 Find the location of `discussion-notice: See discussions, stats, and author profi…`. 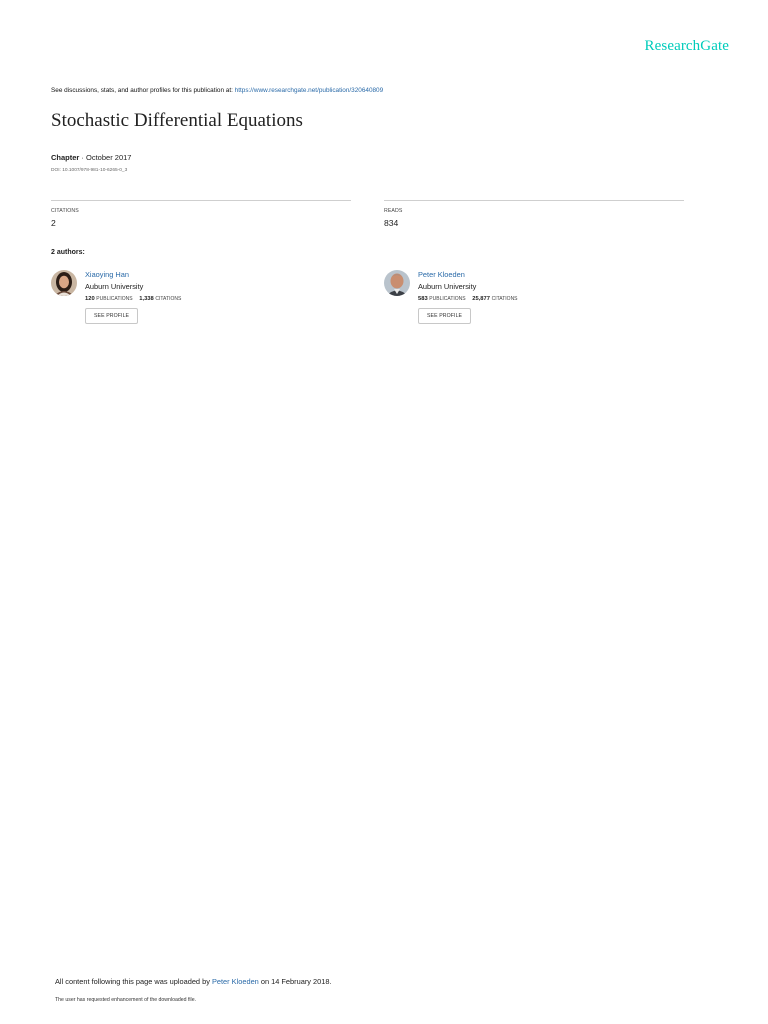

discussion-notice: See discussions, stats, and author profi… is located at coordinates (217, 90).